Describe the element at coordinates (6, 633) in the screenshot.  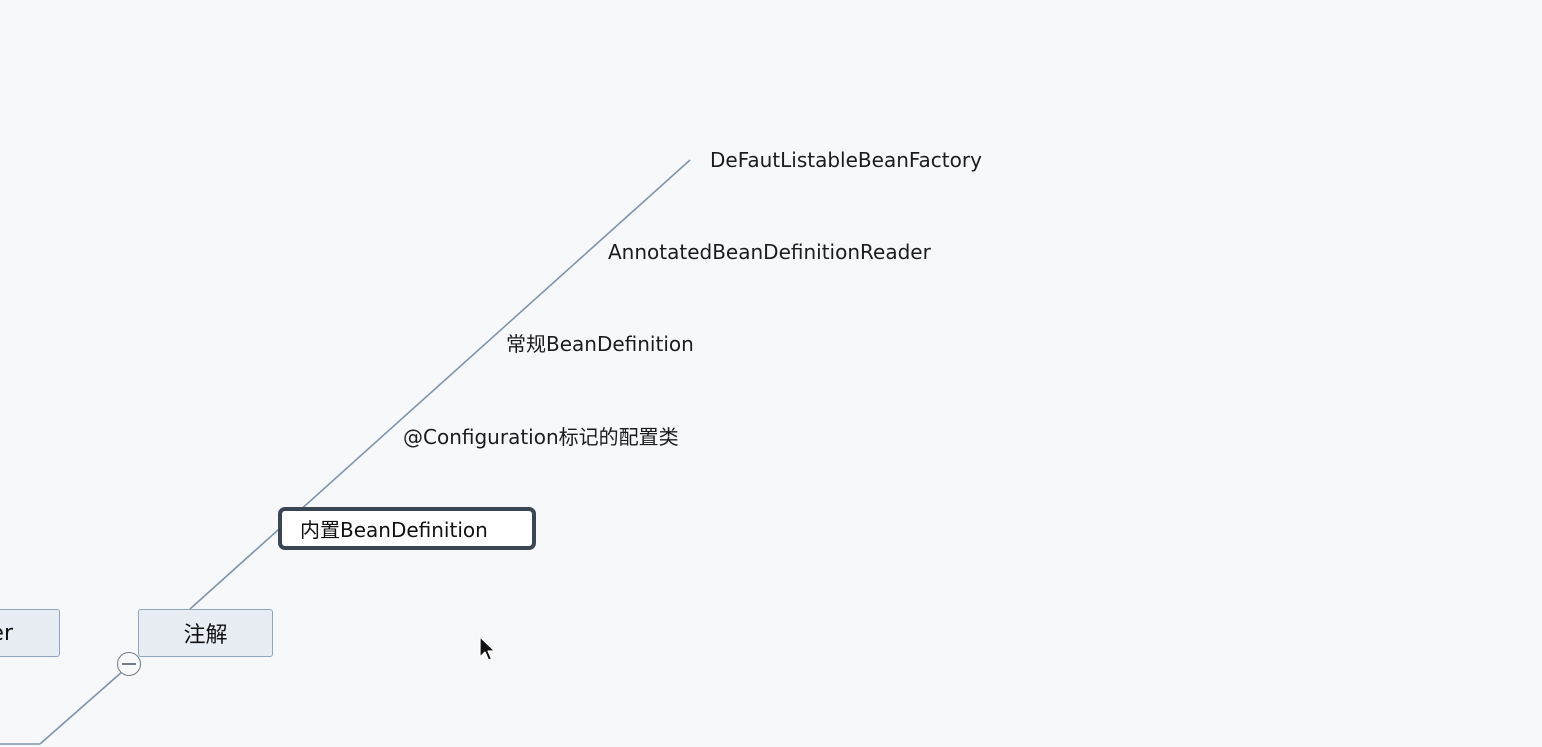
I see `sibling-node-label: er` at that location.